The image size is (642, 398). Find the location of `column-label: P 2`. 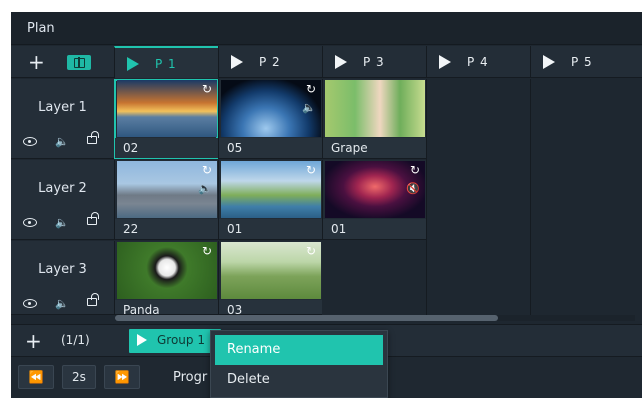

column-label: P 2 is located at coordinates (270, 62).